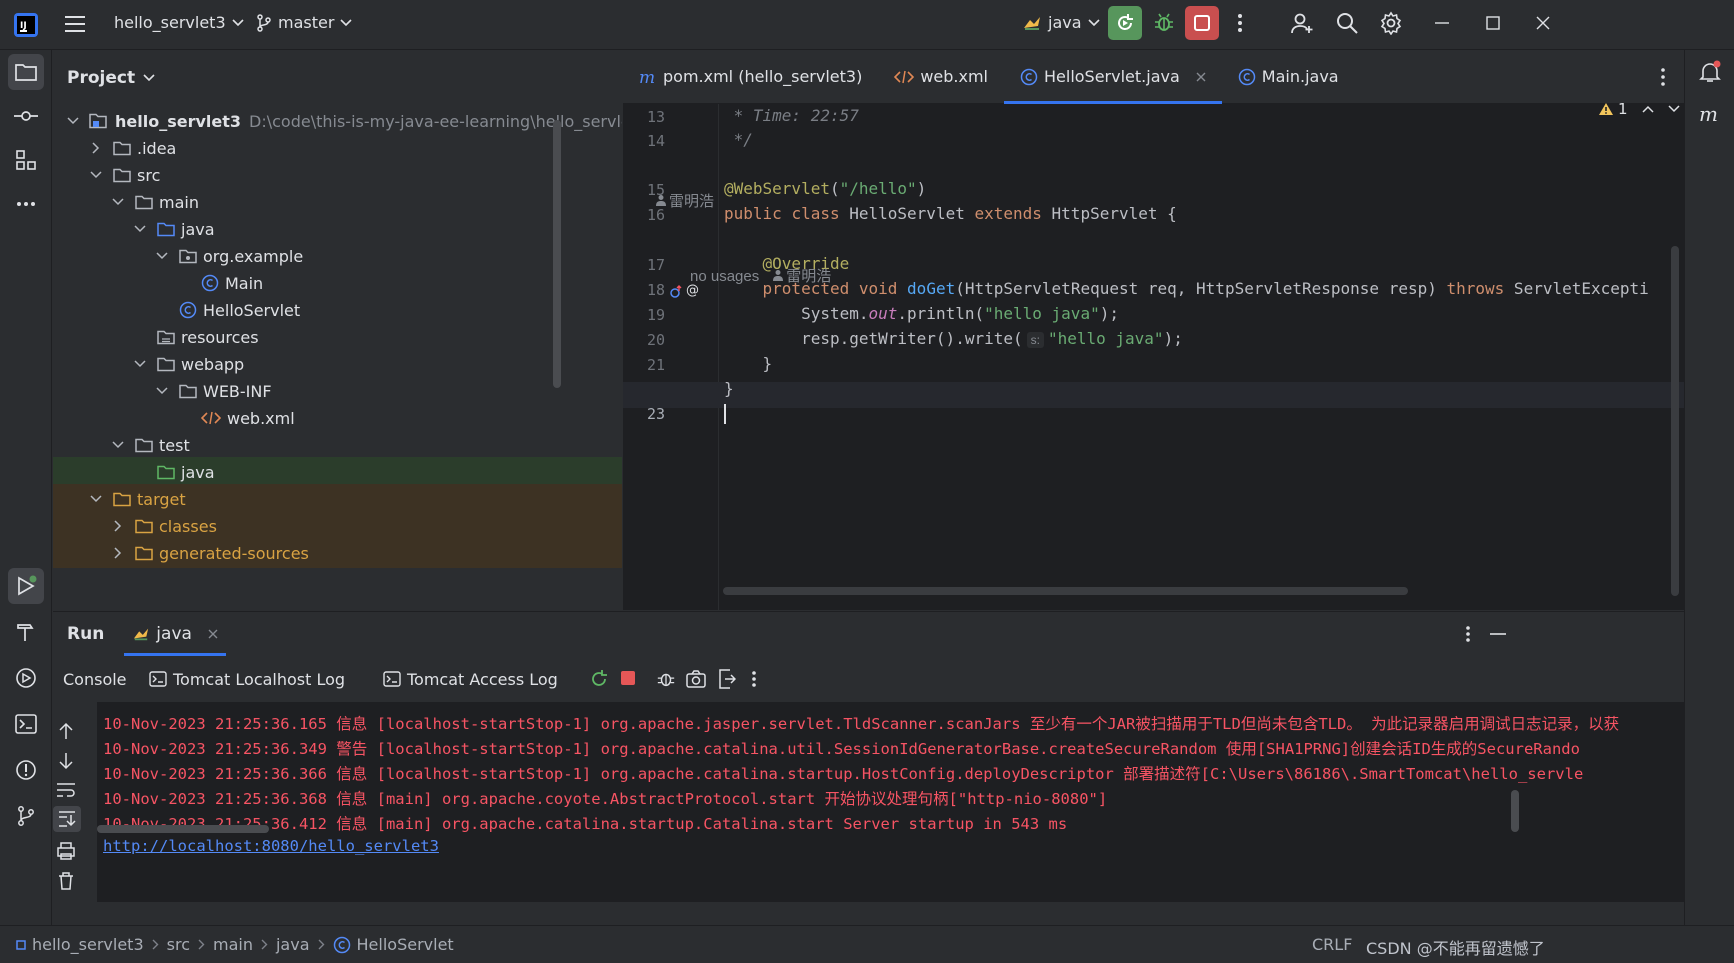 Image resolution: width=1734 pixels, height=963 pixels. What do you see at coordinates (1391, 23) in the screenshot?
I see `settings-gear-icon` at bounding box center [1391, 23].